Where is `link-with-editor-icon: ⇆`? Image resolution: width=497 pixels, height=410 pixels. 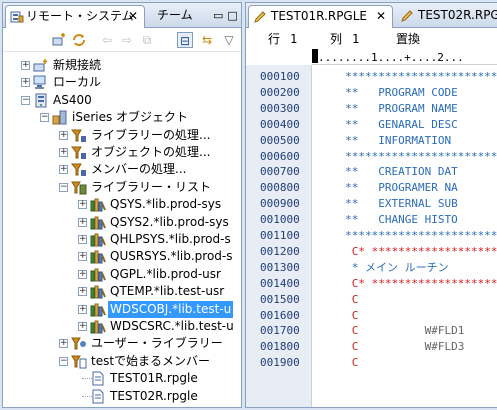 link-with-editor-icon: ⇆ is located at coordinates (207, 40).